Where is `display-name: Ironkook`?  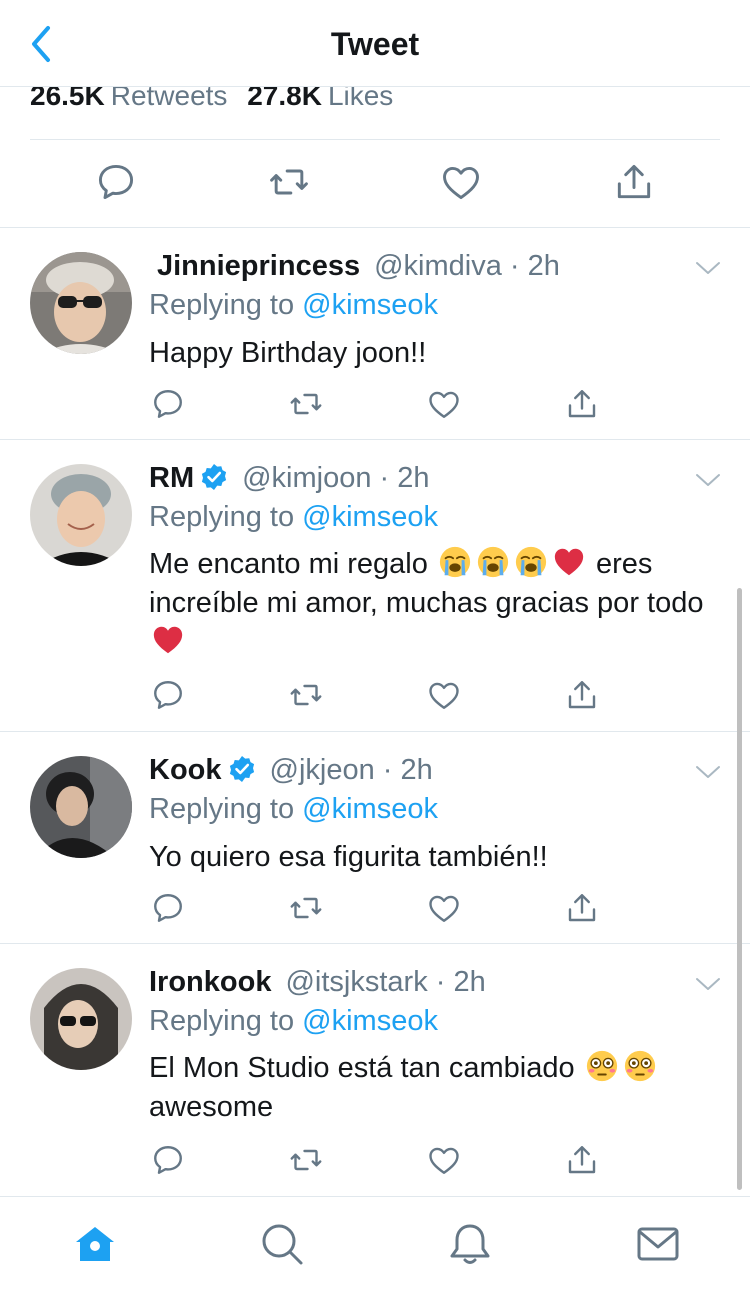
display-name: Ironkook is located at coordinates (210, 982).